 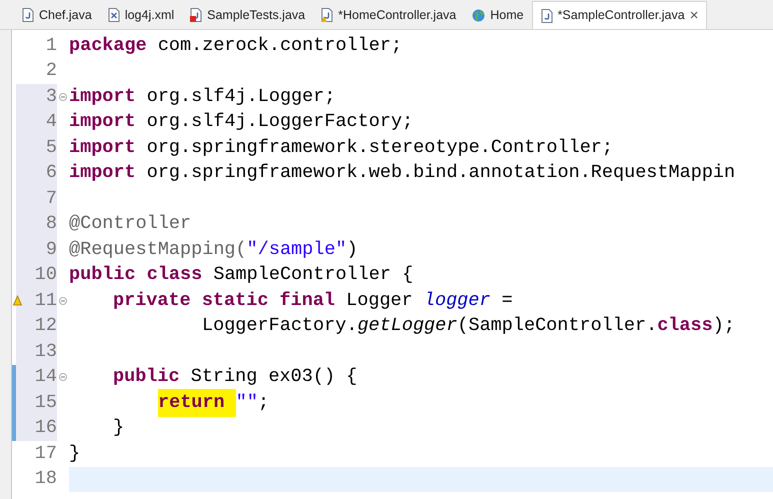 I want to click on line-number: 12, so click(x=36, y=326).